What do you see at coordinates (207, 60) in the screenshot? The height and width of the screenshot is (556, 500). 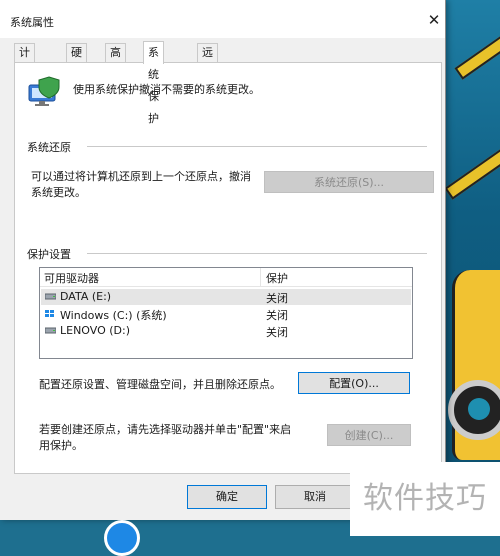 I see `tab-remote: 远程` at bounding box center [207, 60].